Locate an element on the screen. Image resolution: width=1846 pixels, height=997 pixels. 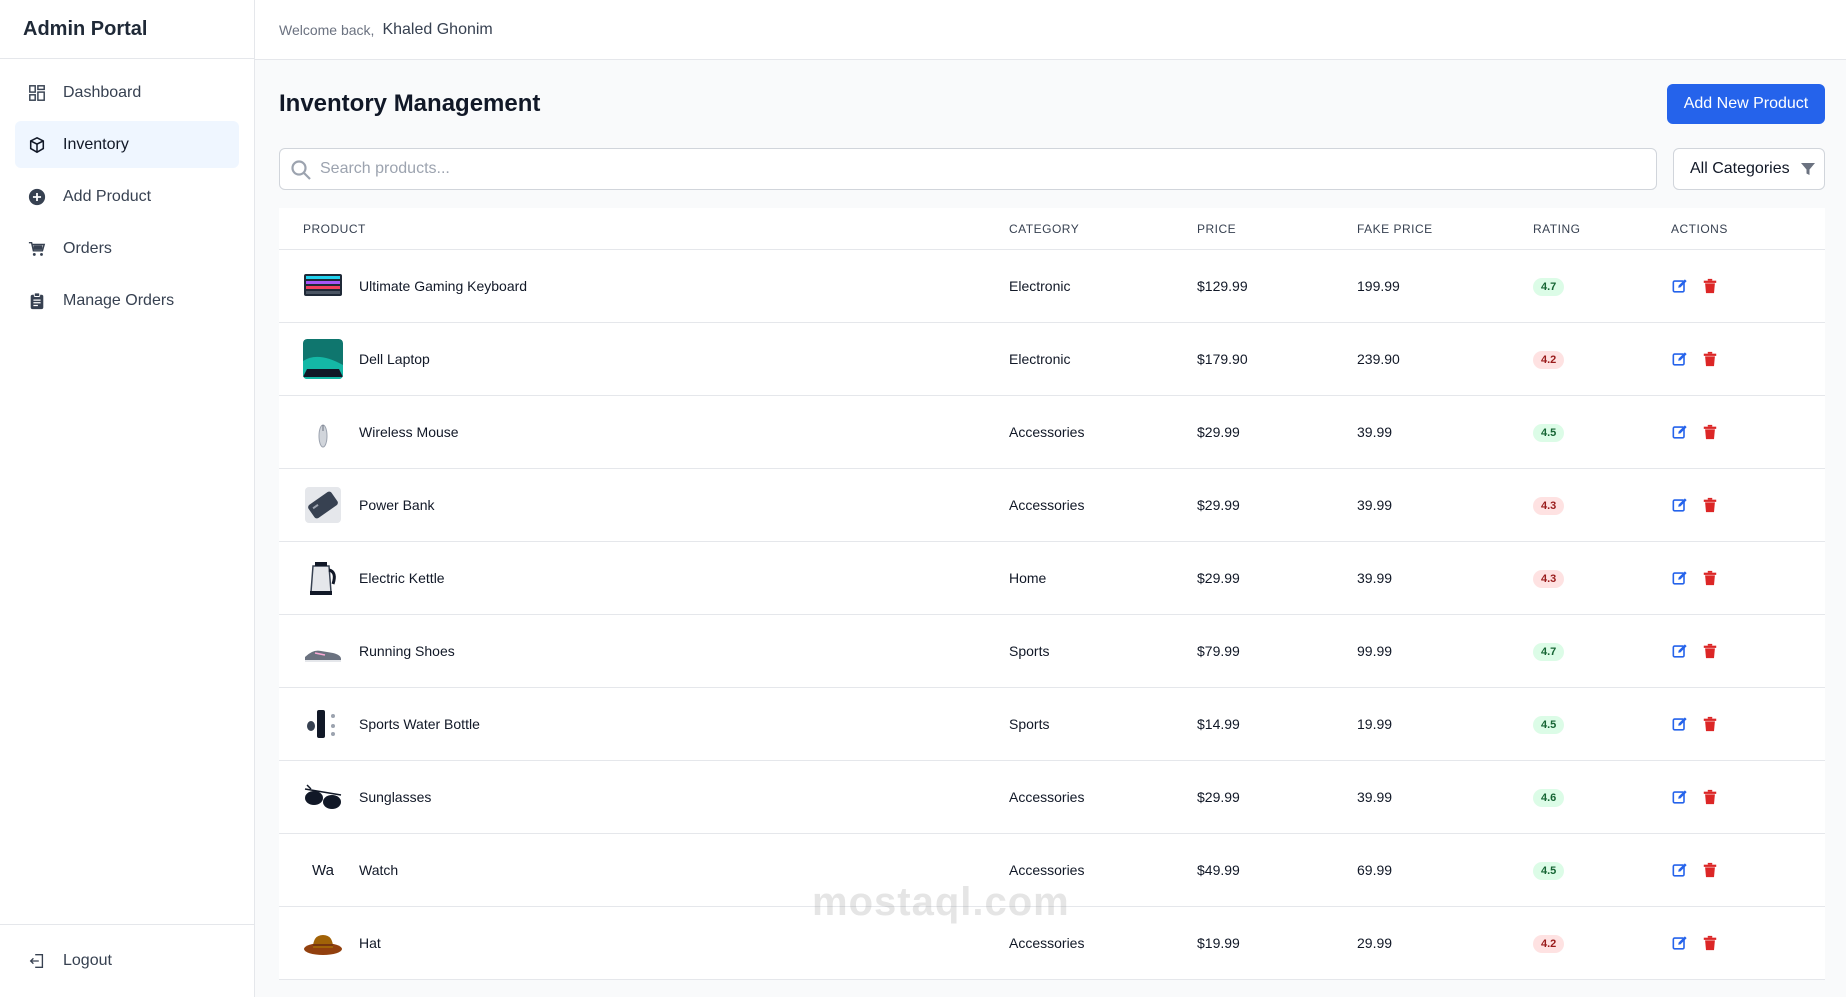
table-row: Hat Accessories $19.99 29.99 4.2 is located at coordinates (1052, 943).